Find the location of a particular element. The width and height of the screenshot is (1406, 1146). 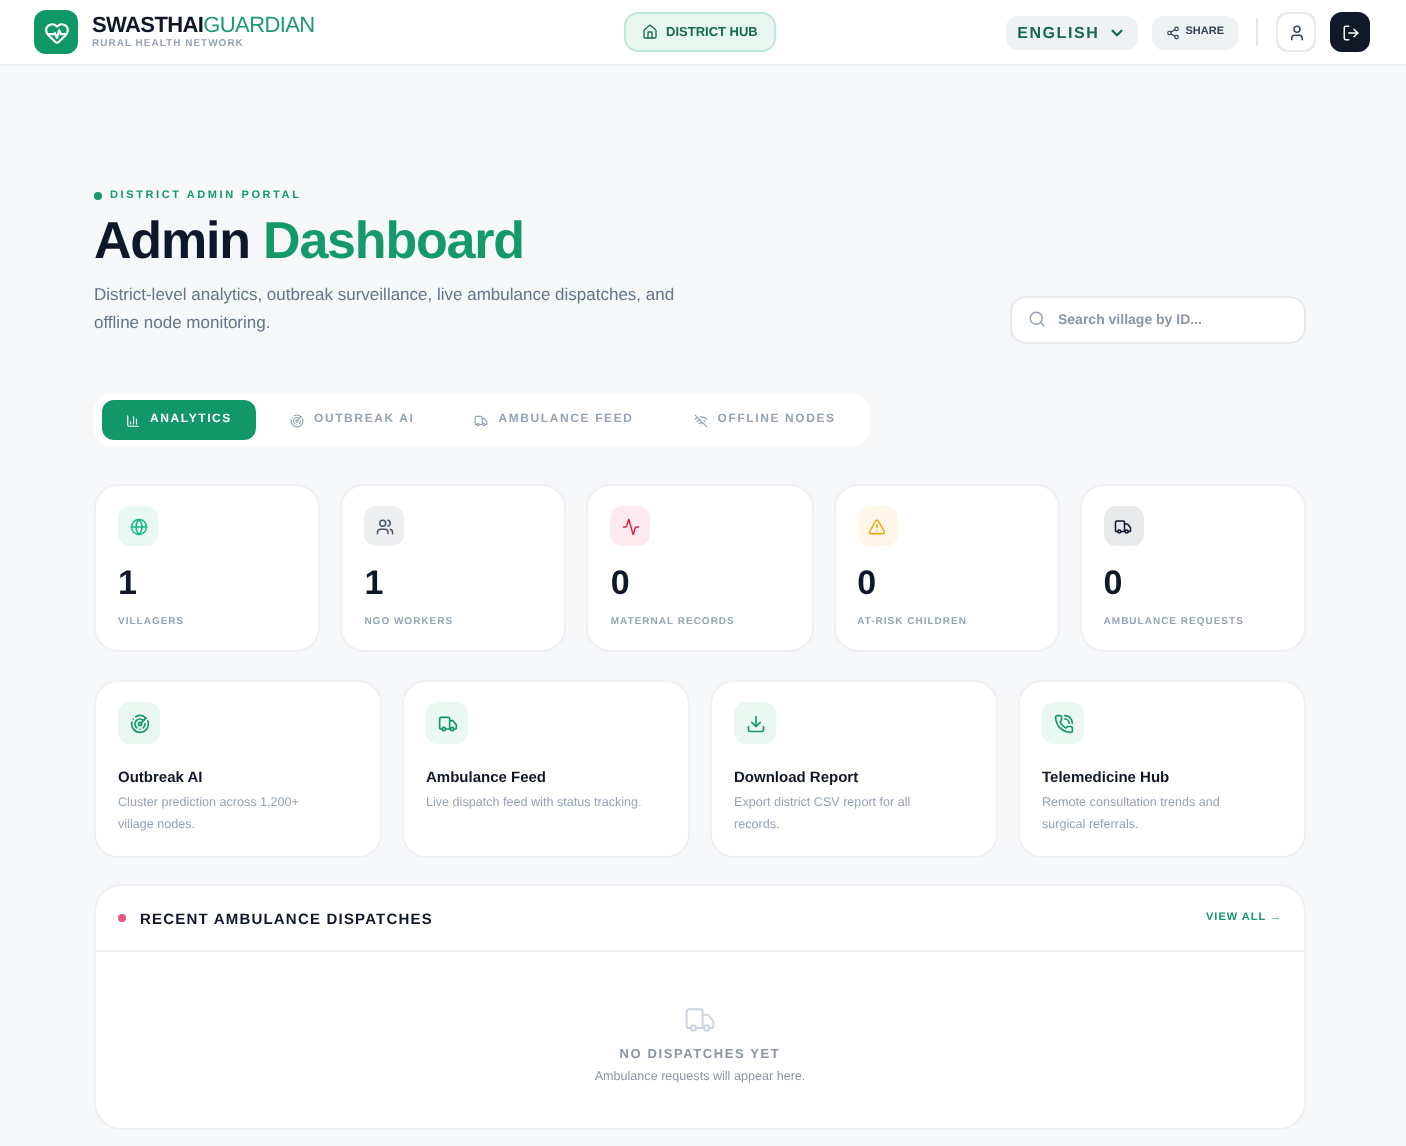

phone-icon is located at coordinates (1063, 723).